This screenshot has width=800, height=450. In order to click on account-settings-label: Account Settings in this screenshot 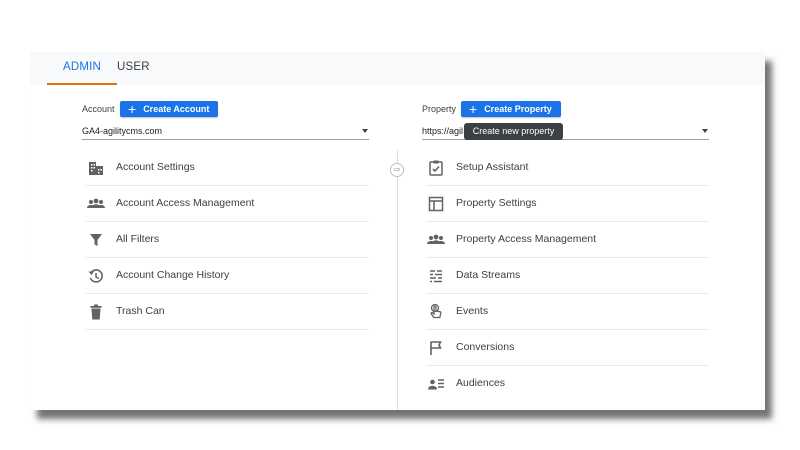, I will do `click(155, 167)`.